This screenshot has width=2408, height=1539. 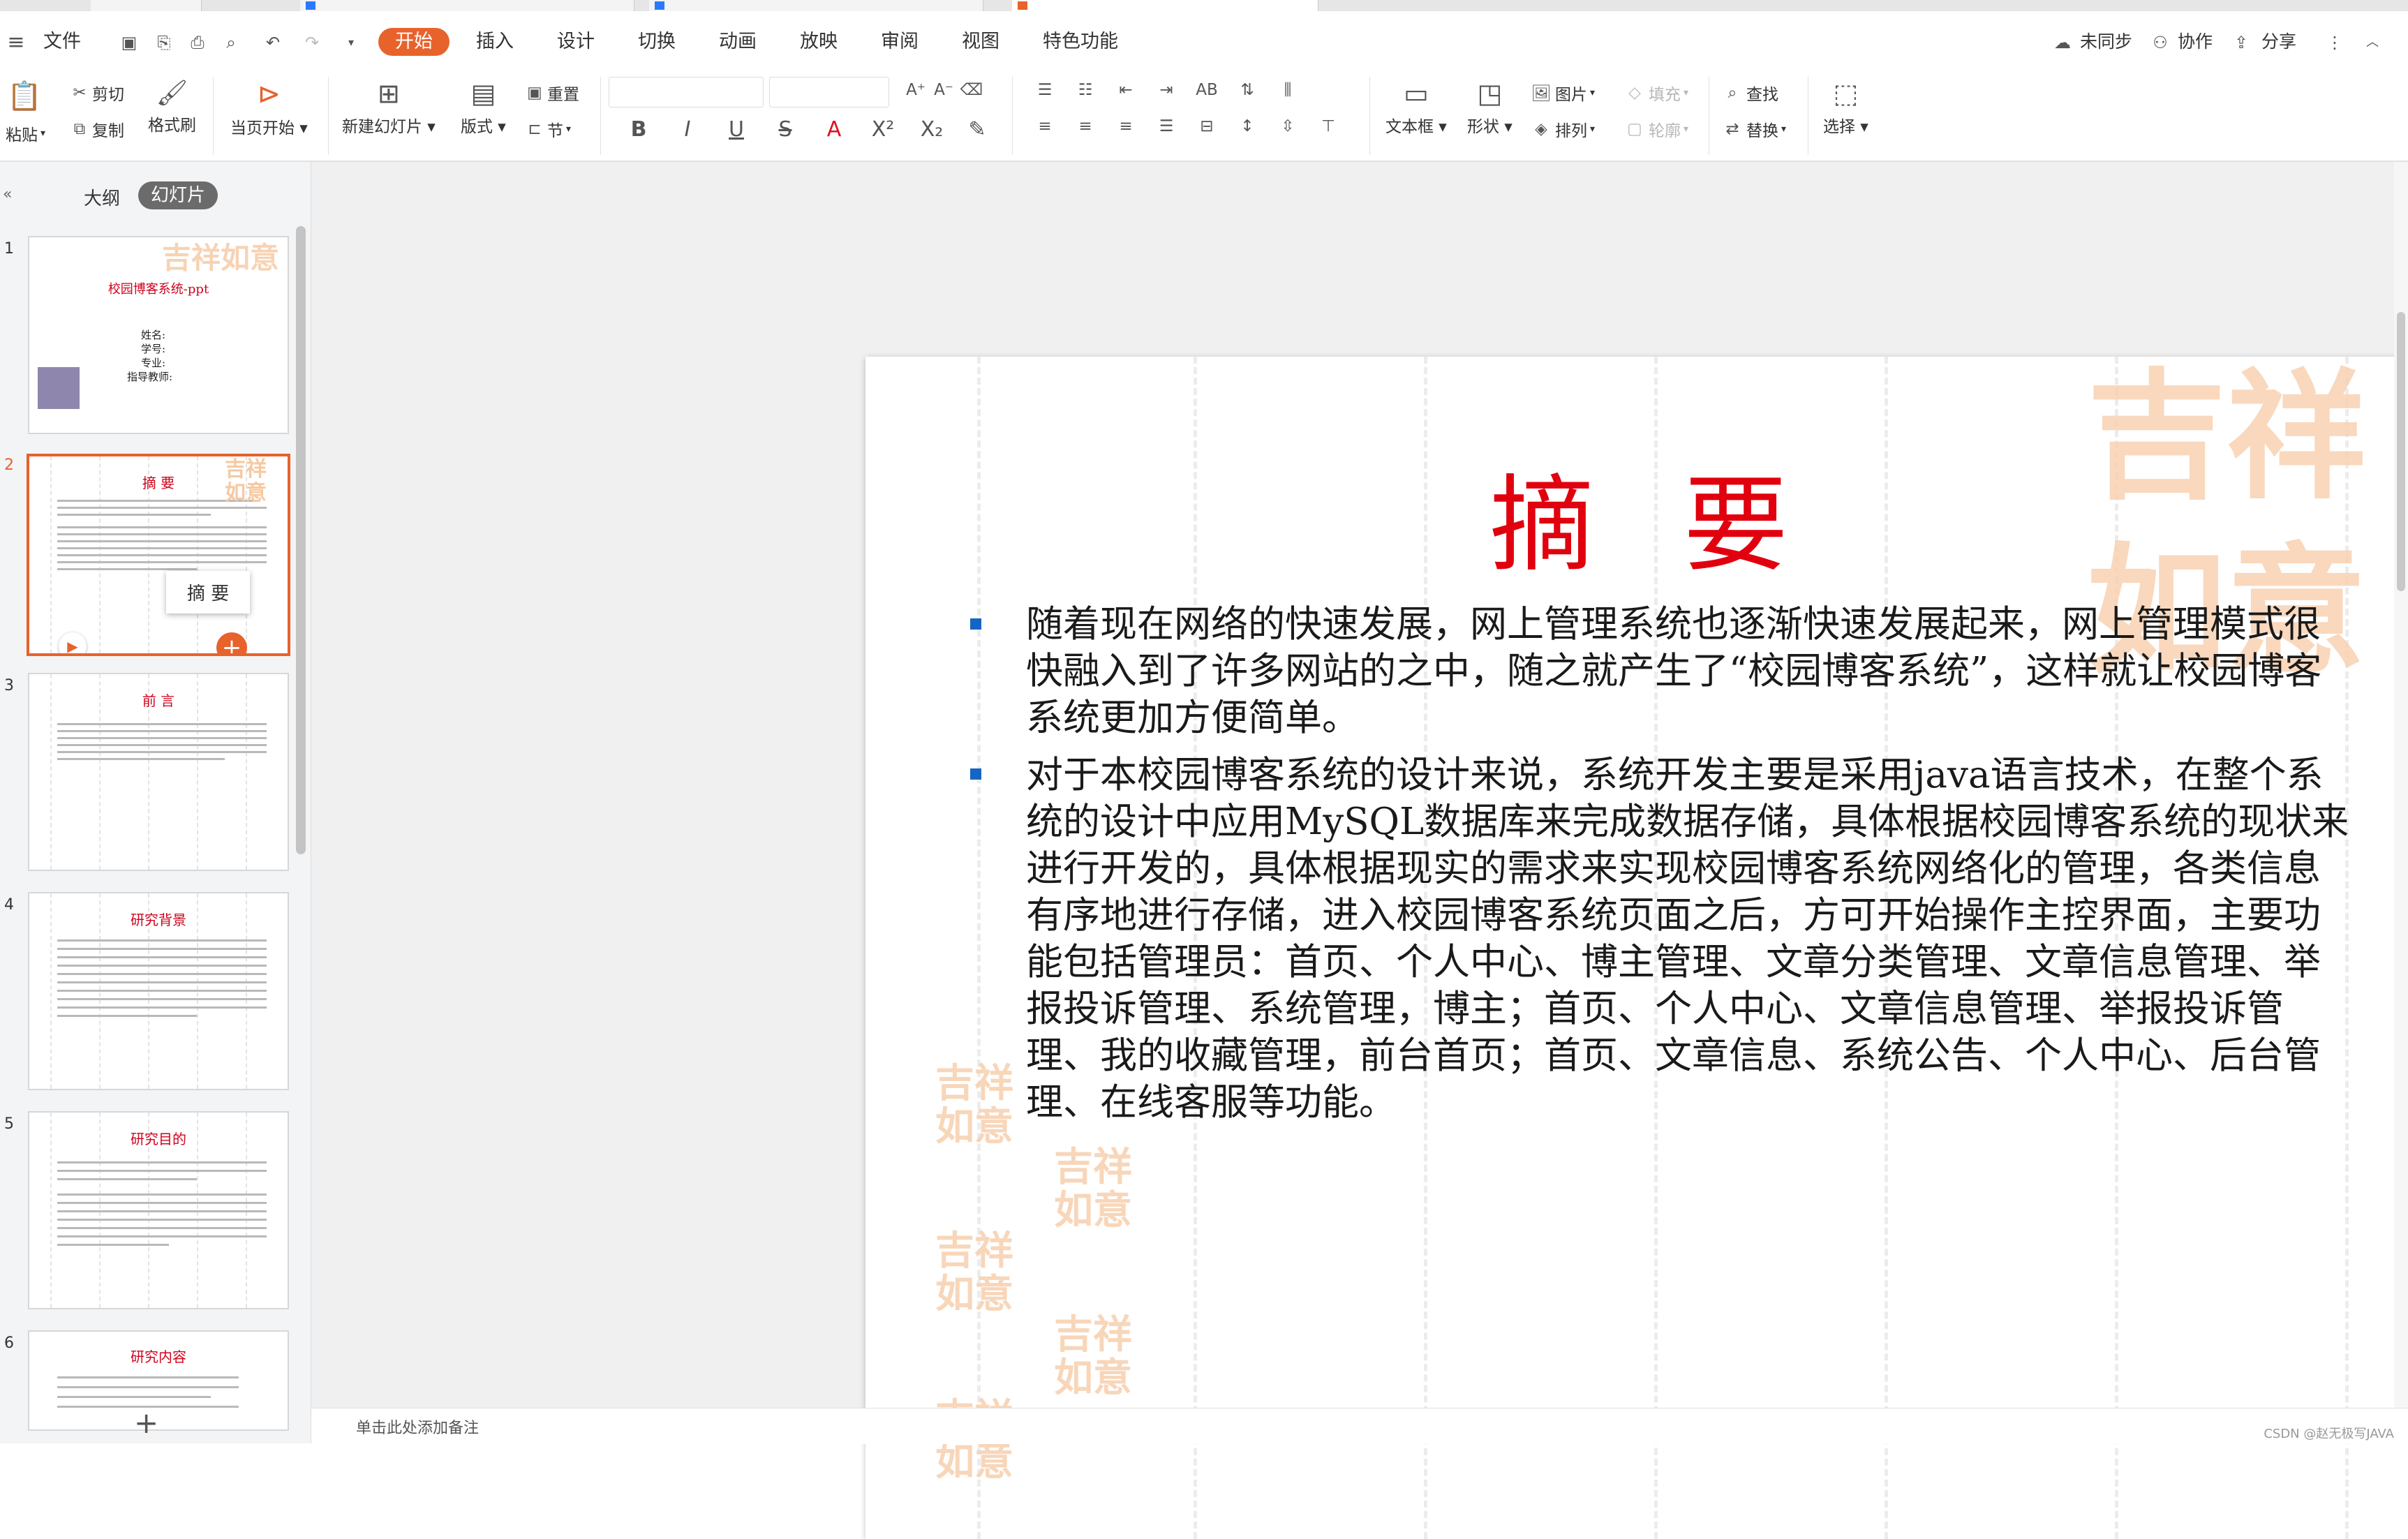 I want to click on numbered-list-icon: ☷, so click(x=1085, y=90).